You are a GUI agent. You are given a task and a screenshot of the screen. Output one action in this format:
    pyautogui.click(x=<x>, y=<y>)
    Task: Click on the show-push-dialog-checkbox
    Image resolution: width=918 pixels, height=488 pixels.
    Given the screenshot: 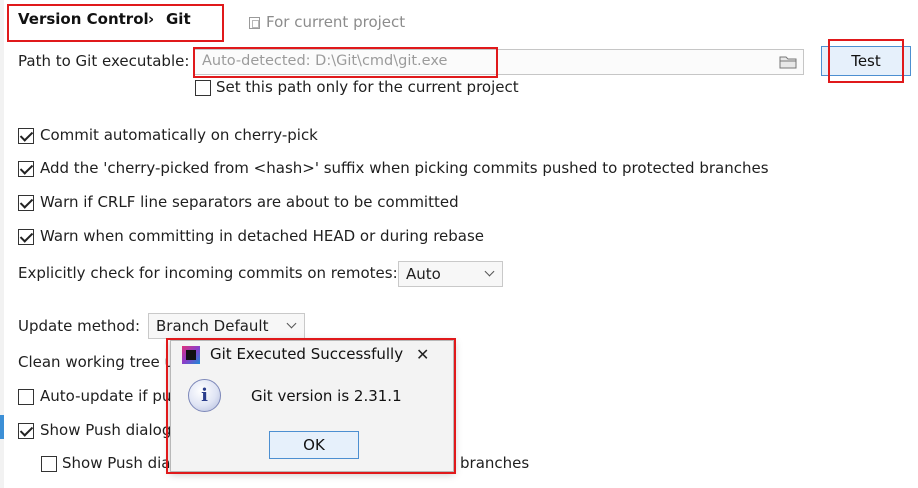 What is the action you would take?
    pyautogui.click(x=26, y=431)
    